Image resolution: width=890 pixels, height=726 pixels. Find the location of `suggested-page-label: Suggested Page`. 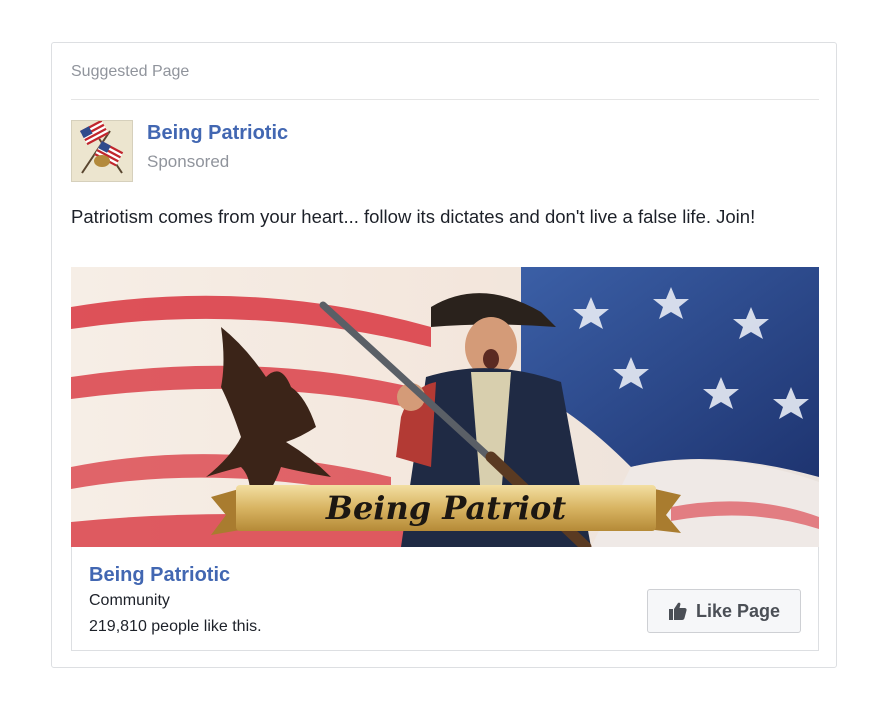

suggested-page-label: Suggested Page is located at coordinates (130, 71).